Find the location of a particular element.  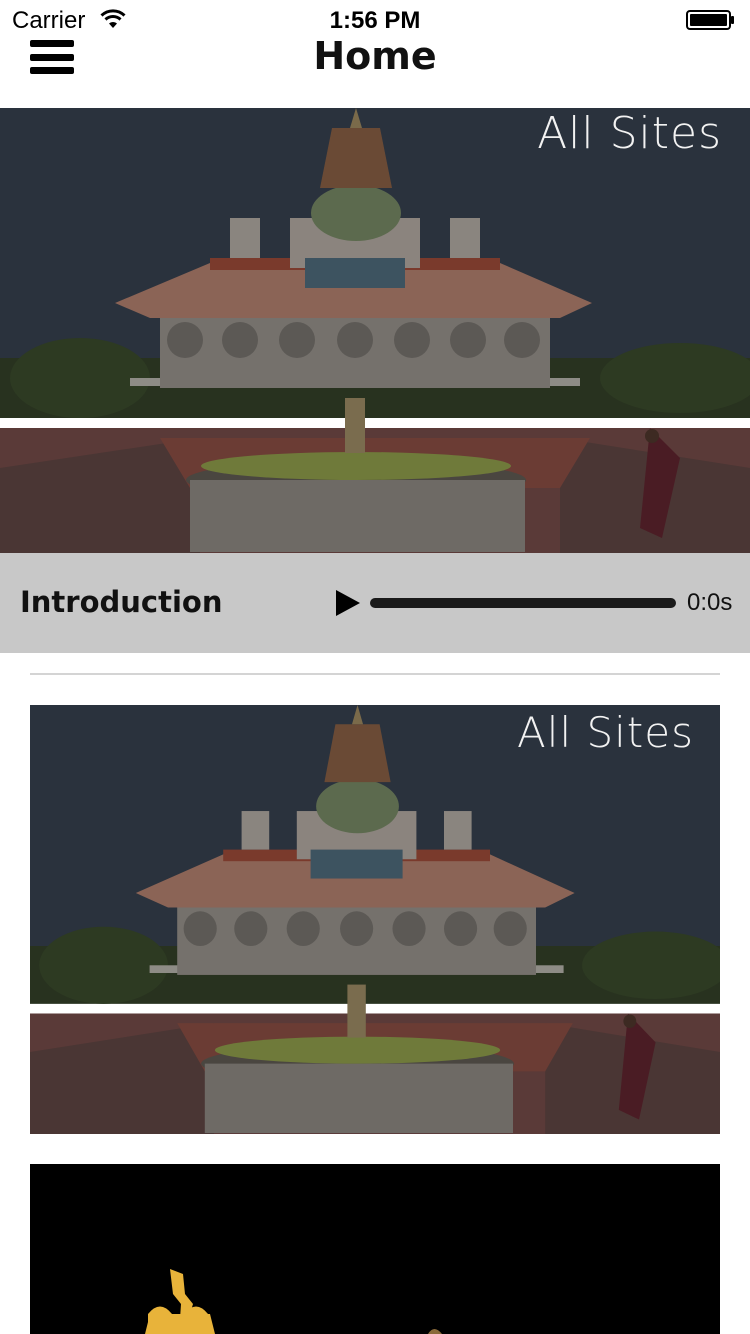

navigation-bar: Home is located at coordinates (375, 71).